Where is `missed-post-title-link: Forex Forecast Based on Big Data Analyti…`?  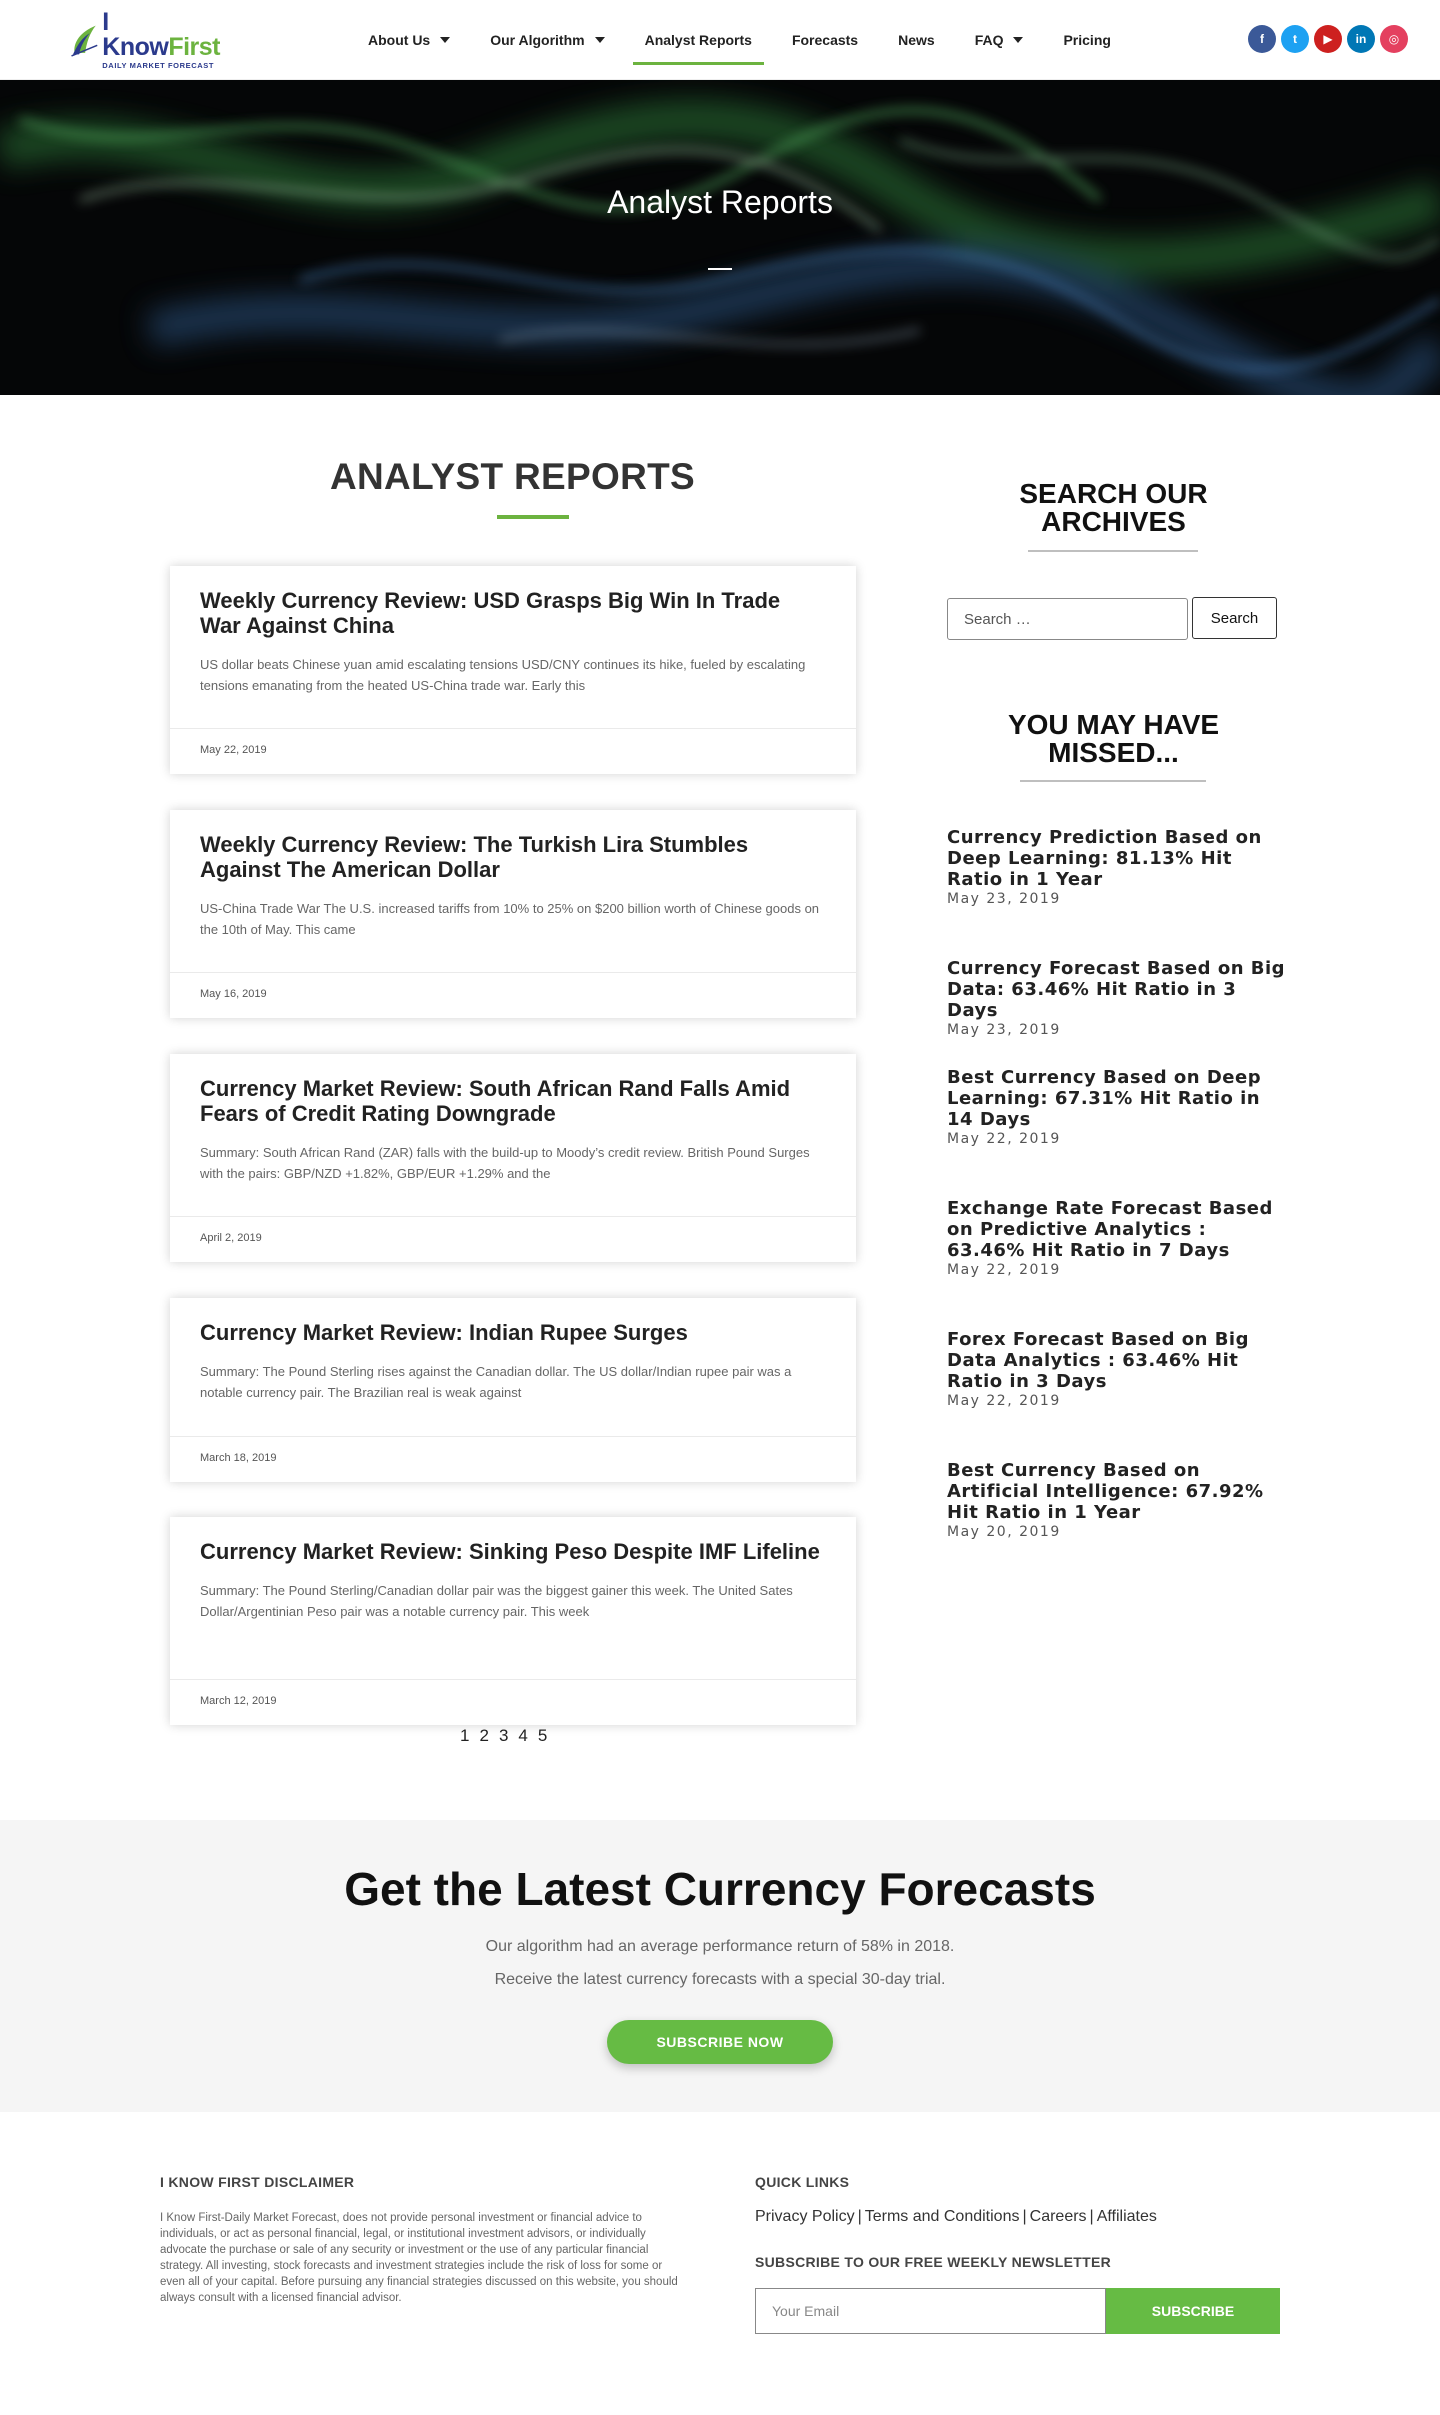
missed-post-title-link: Forex Forecast Based on Big Data Analyti… is located at coordinates (1117, 1360).